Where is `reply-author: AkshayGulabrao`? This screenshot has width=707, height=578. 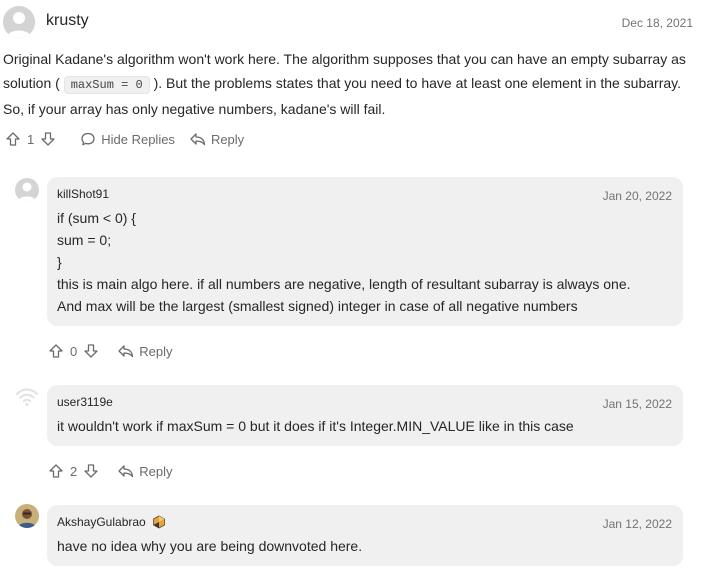 reply-author: AkshayGulabrao is located at coordinates (111, 522).